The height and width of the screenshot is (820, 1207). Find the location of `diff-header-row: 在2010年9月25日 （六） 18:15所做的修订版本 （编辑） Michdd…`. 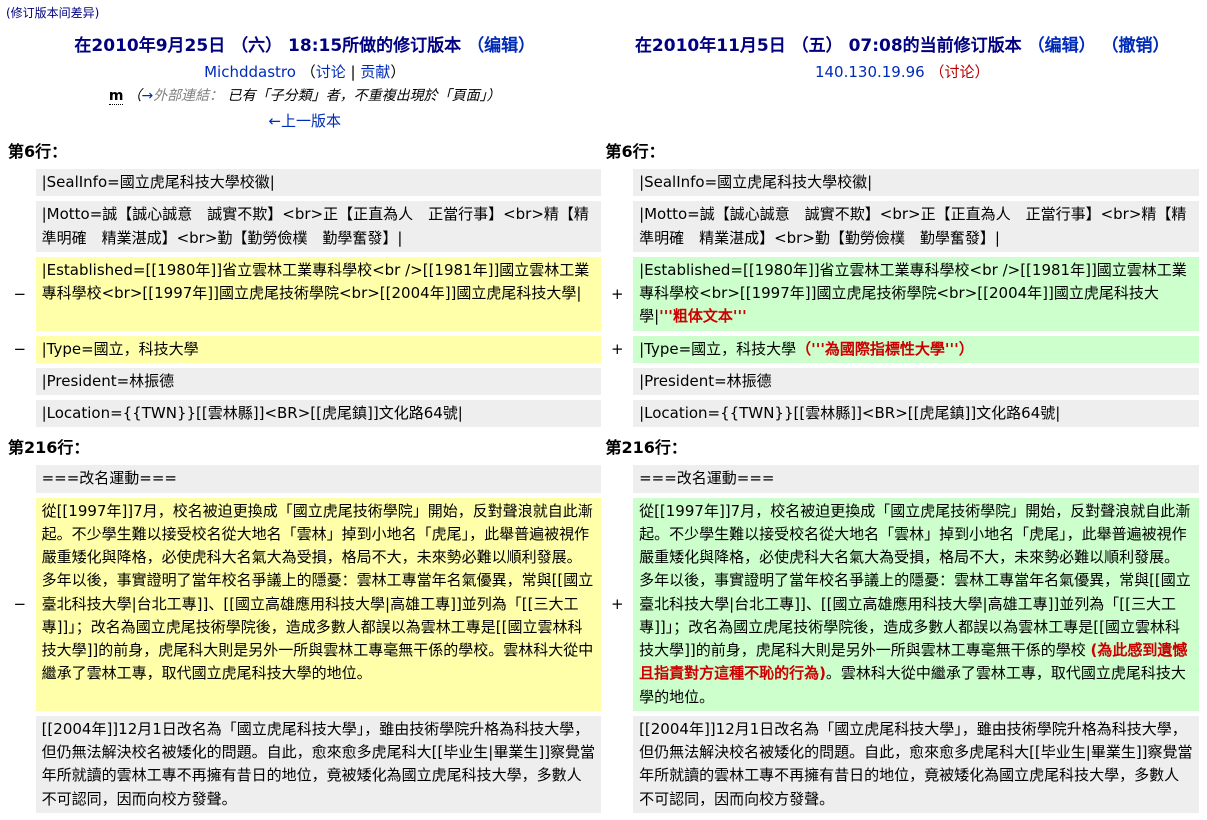

diff-header-row: 在2010年9月25日 （六） 18:15所做的修订版本 （编辑） Michdd… is located at coordinates (603, 82).